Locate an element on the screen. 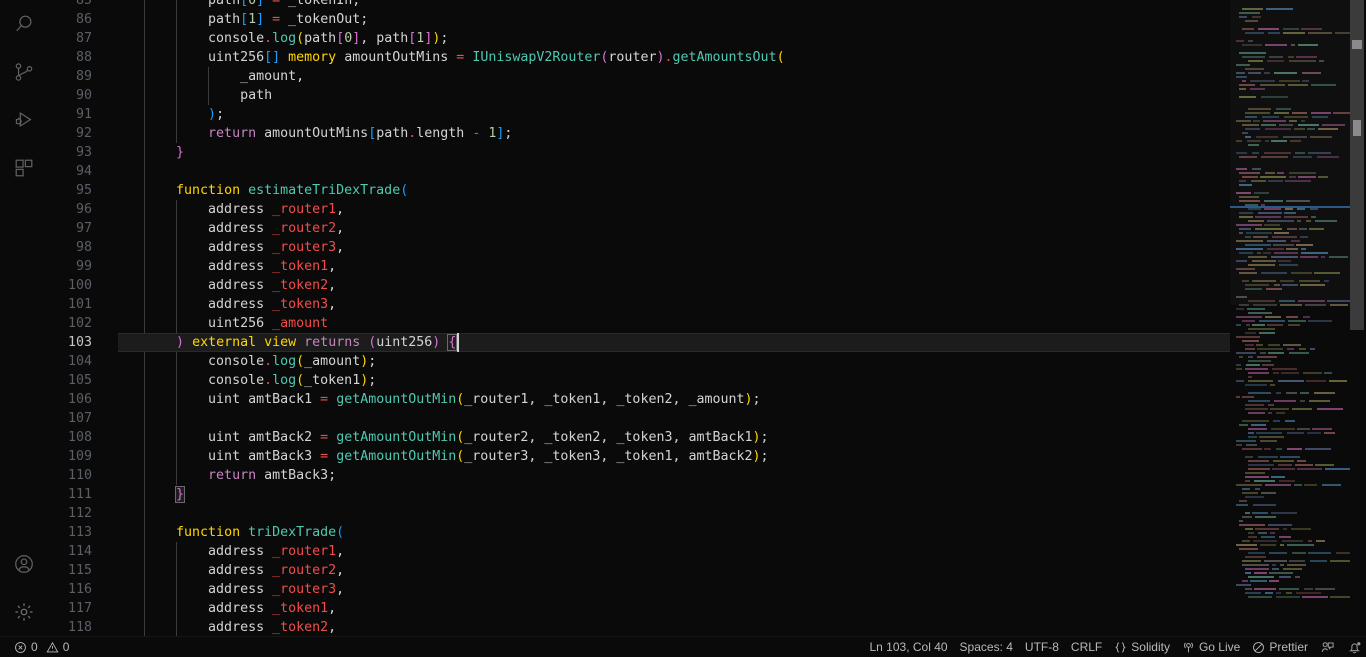 The height and width of the screenshot is (657, 1366). code-line: 95 function estimateTriDexTrade( is located at coordinates (639, 190).